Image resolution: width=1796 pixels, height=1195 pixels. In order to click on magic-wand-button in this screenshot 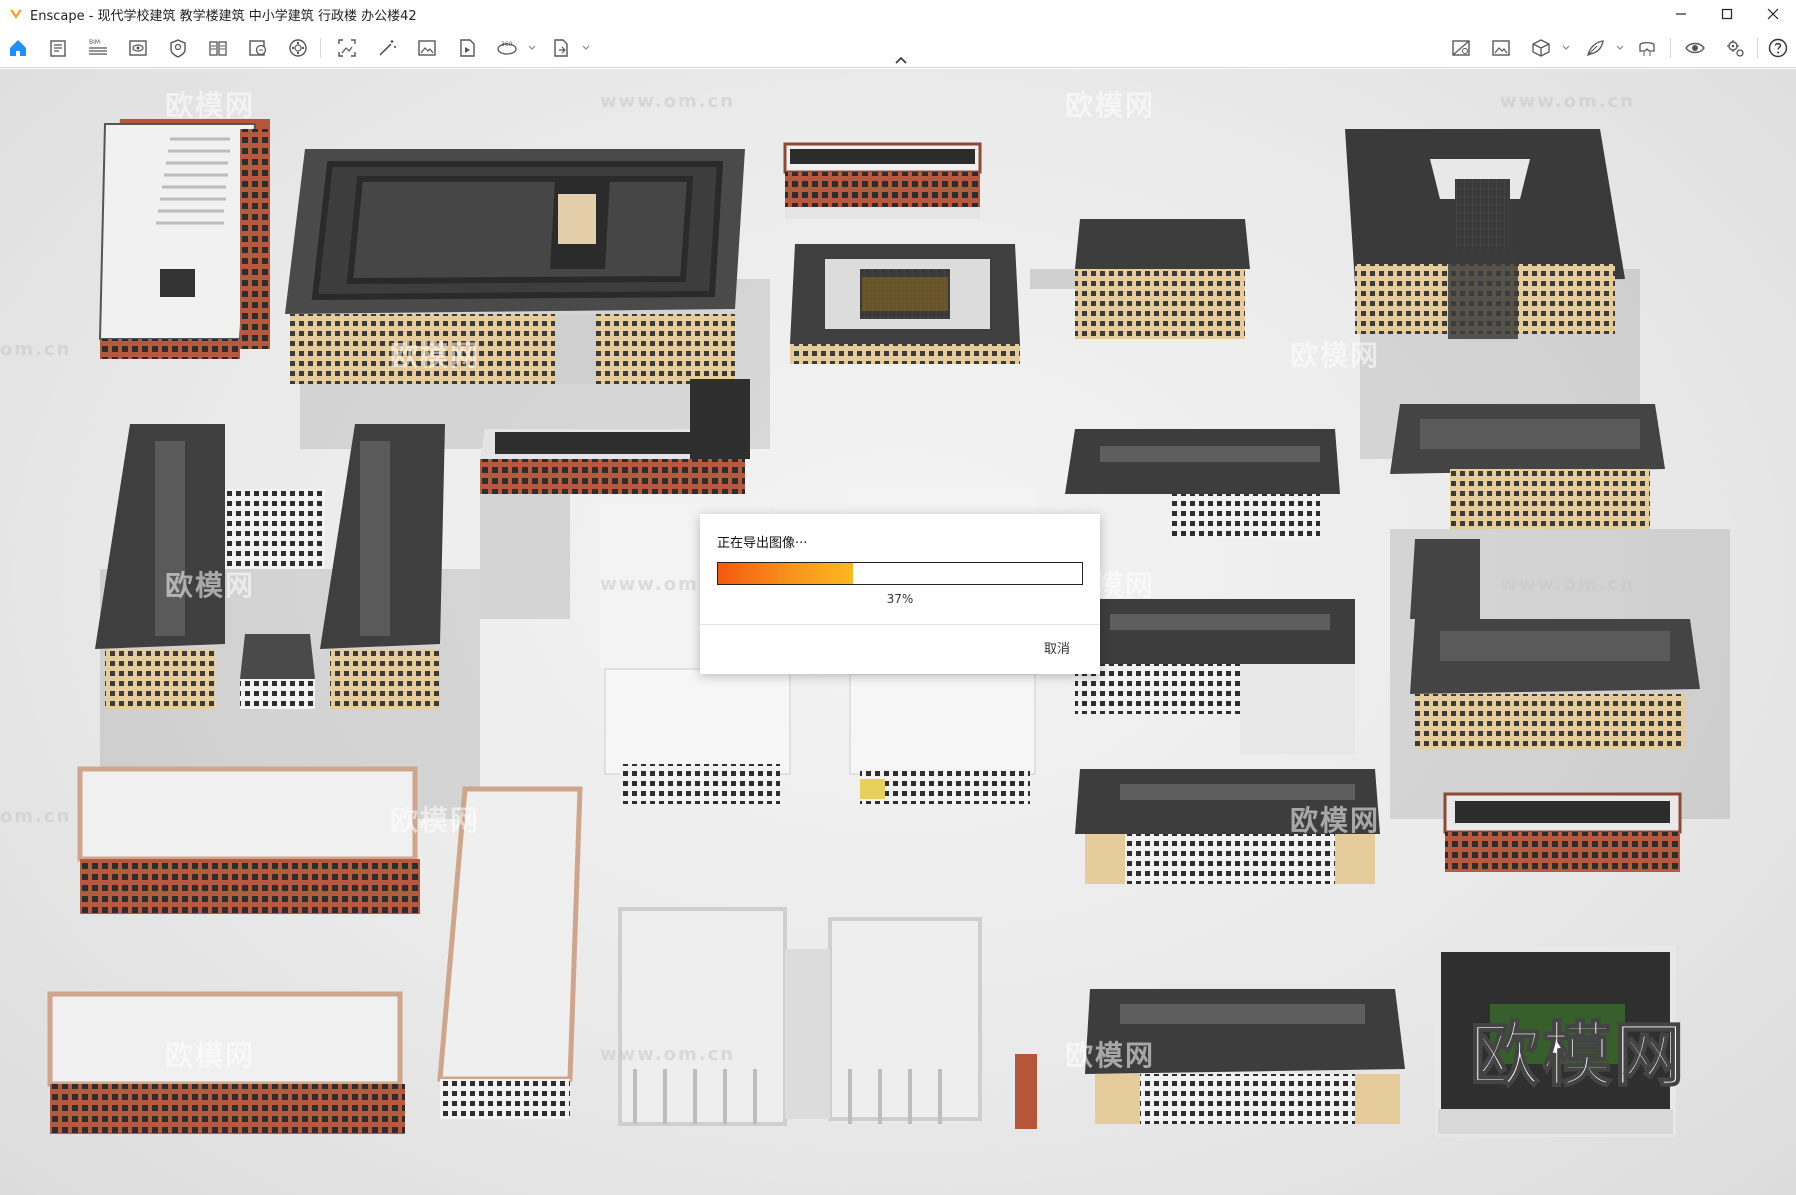, I will do `click(387, 48)`.